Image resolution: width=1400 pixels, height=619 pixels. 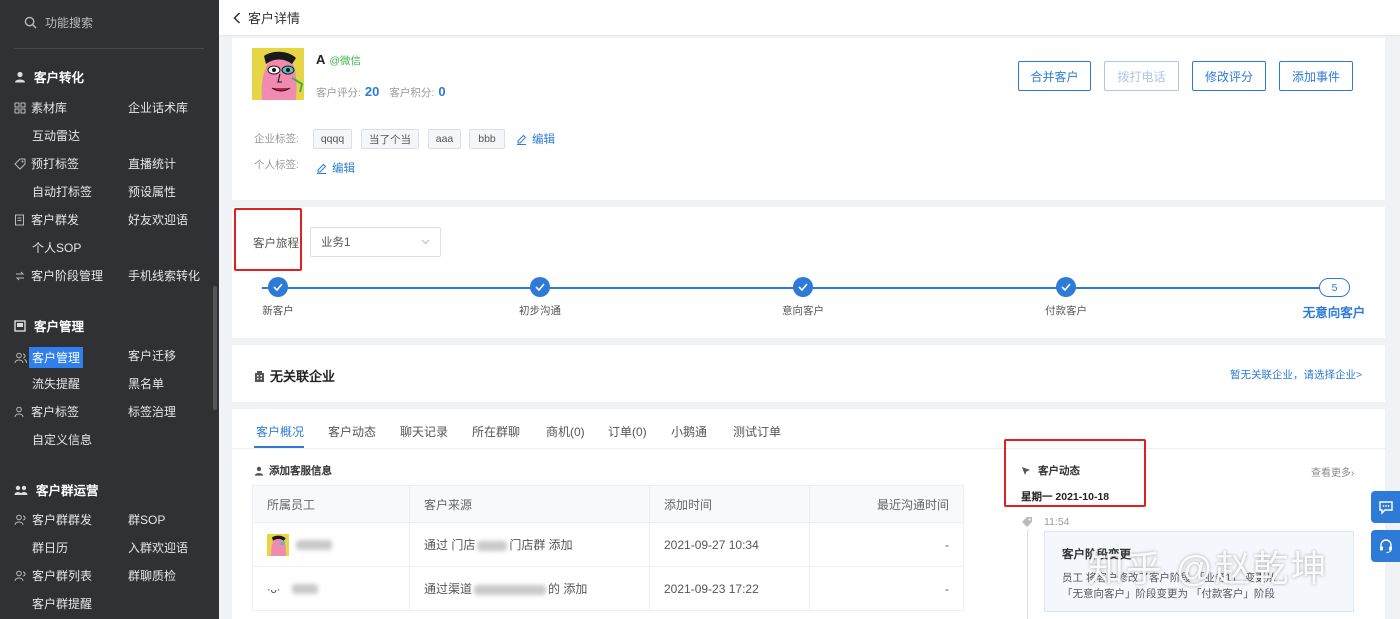 What do you see at coordinates (568, 589) in the screenshot?
I see `source-text: 的 添加` at bounding box center [568, 589].